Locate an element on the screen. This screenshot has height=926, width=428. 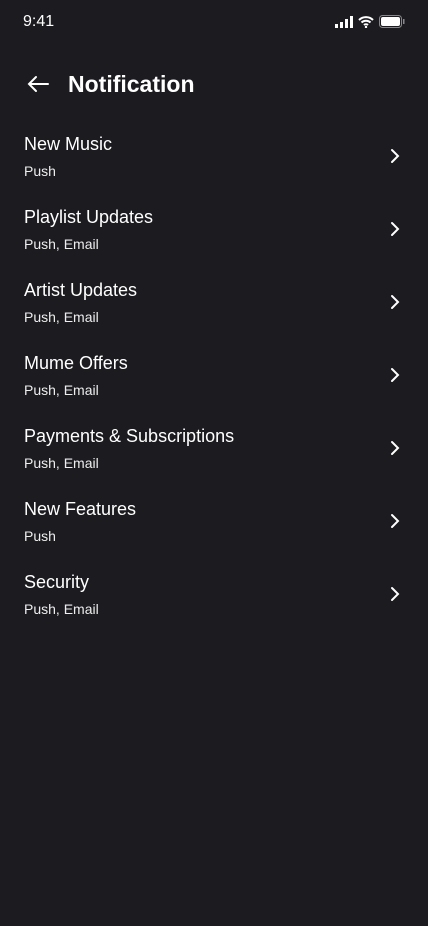
battery-icon is located at coordinates (392, 21).